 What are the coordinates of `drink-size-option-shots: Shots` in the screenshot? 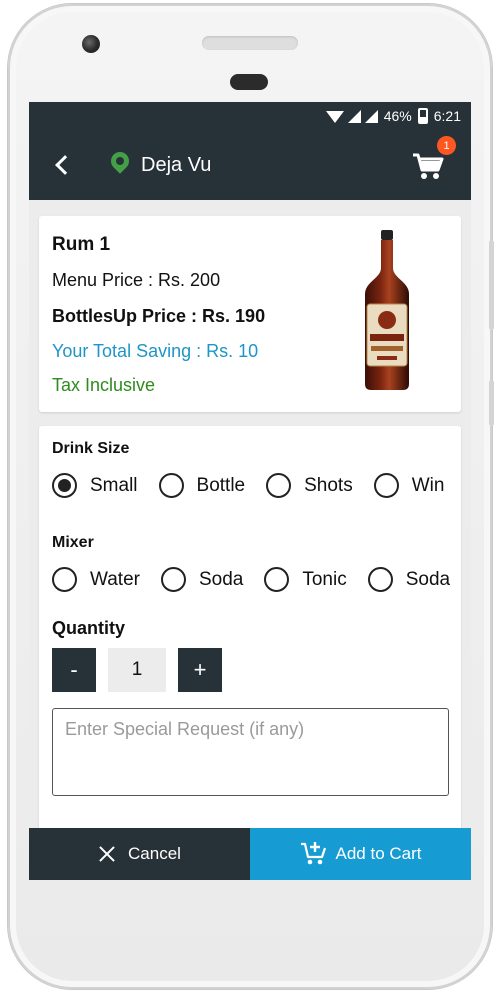 It's located at (309, 485).